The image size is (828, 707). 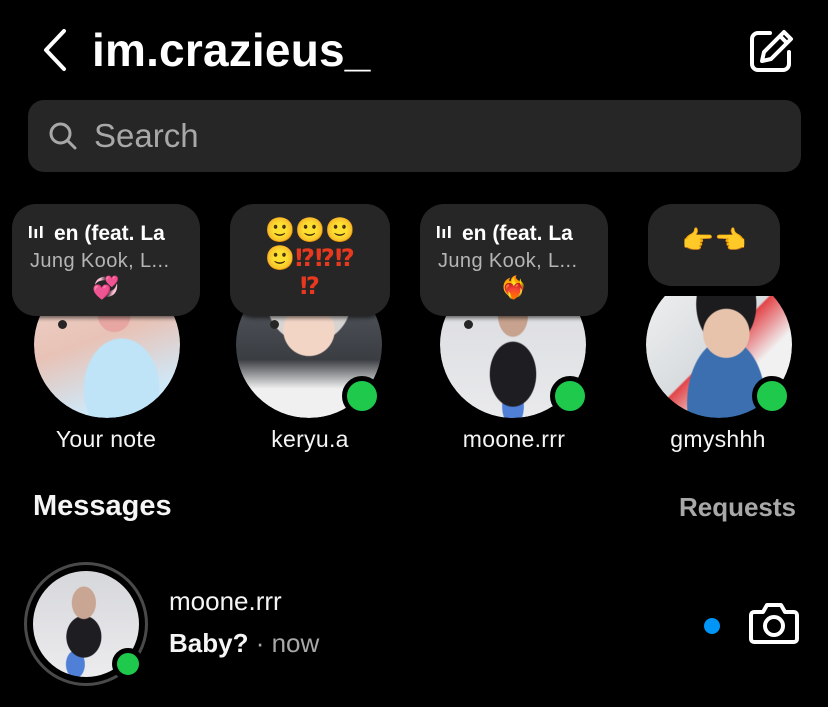 I want to click on new-message-button, so click(x=771, y=51).